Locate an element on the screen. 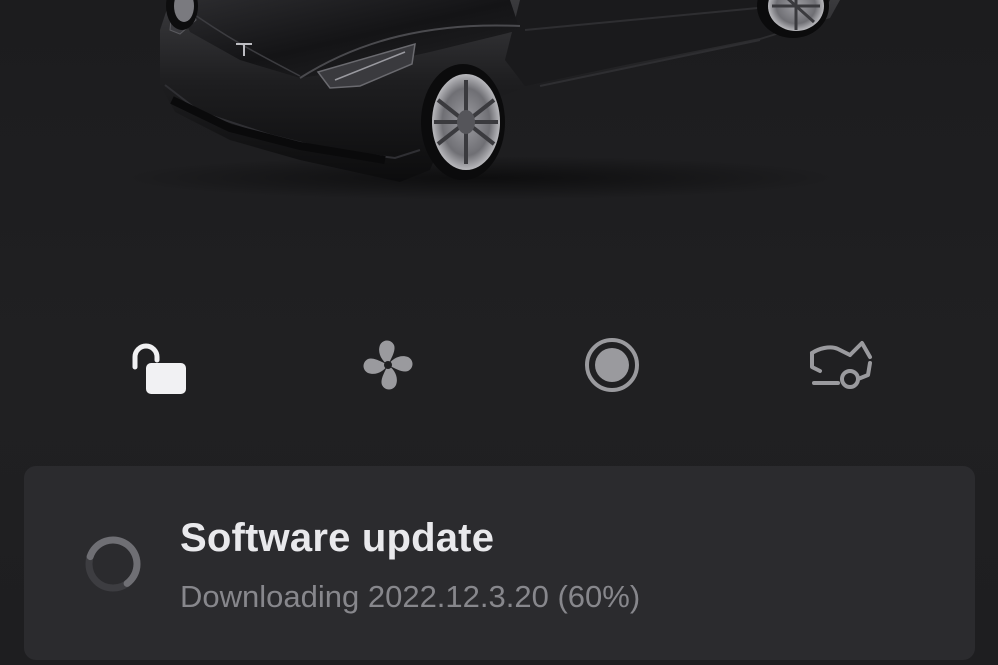 The width and height of the screenshot is (998, 665). trunk-button is located at coordinates (838, 365).